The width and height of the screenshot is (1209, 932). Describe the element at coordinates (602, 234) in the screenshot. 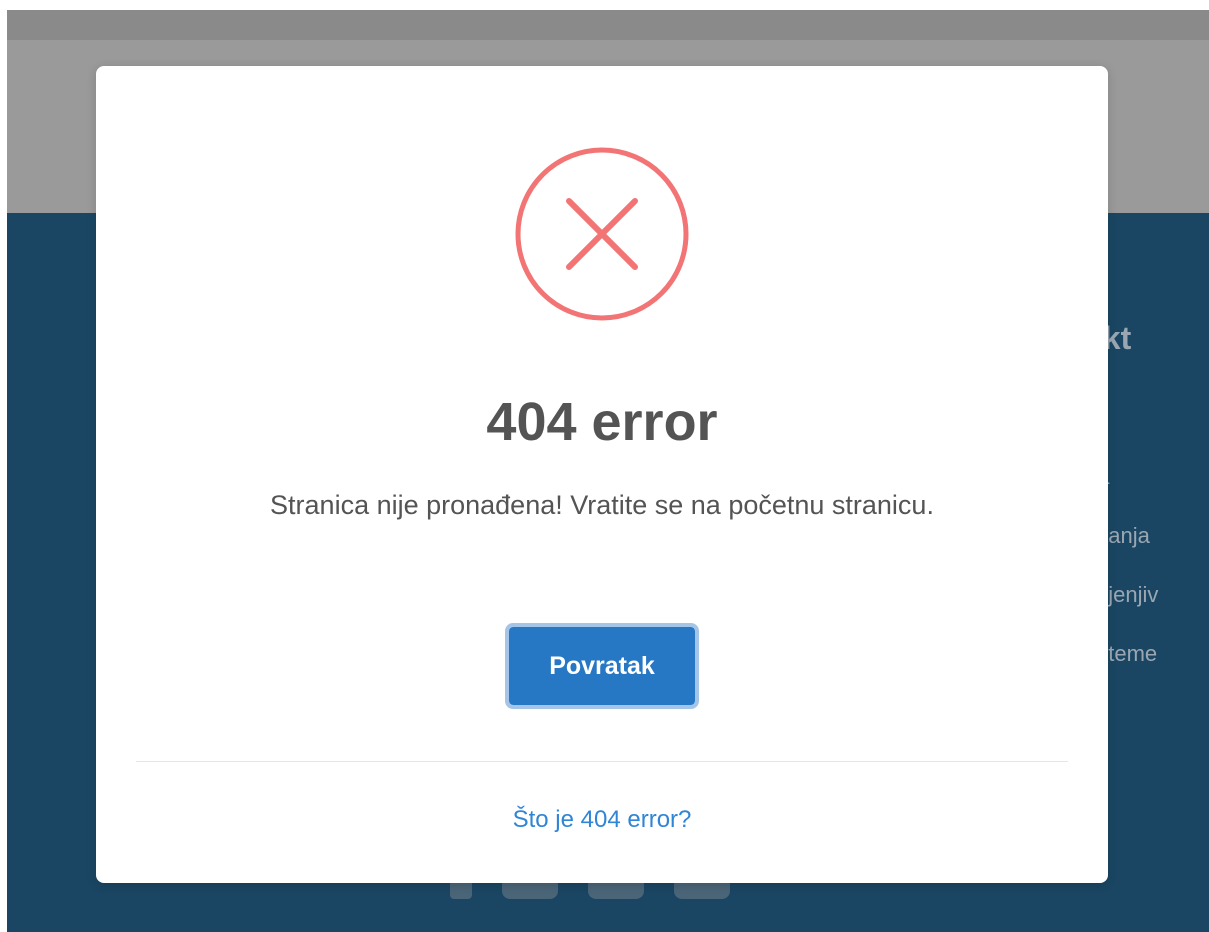

I see `error-x-icon` at that location.